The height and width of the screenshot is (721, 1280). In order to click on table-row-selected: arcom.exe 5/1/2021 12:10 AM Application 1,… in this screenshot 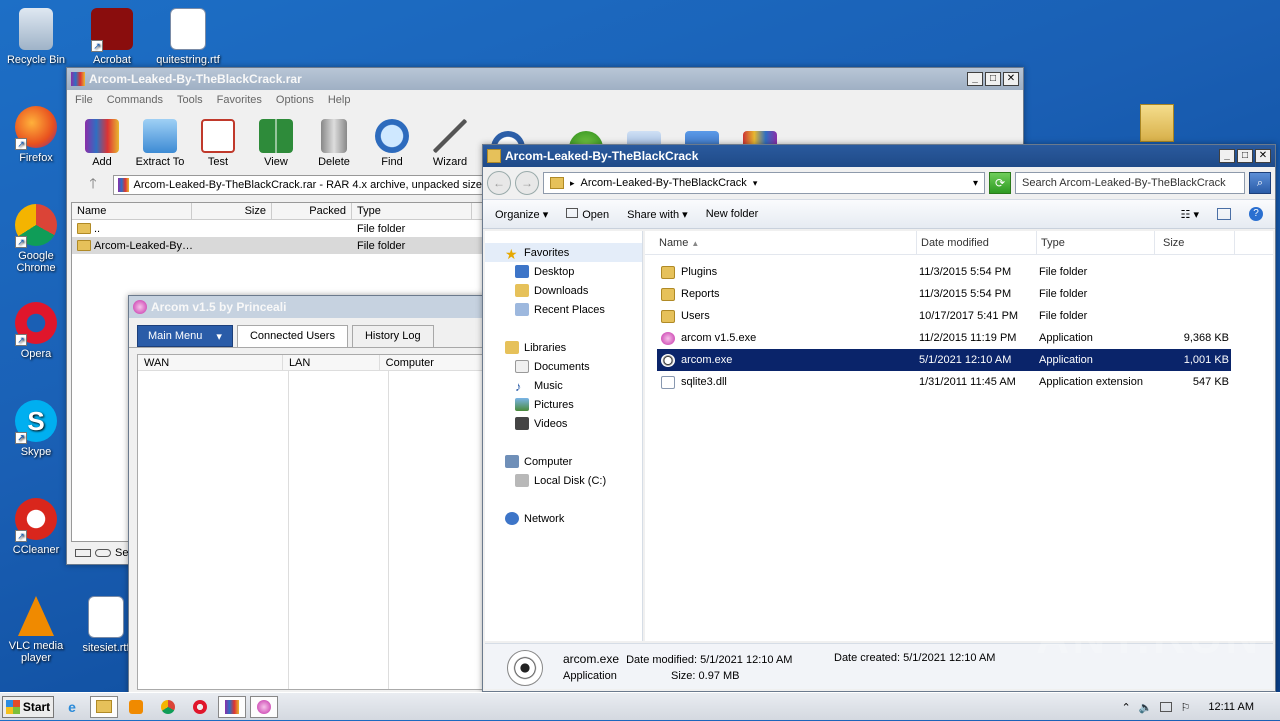, I will do `click(944, 360)`.